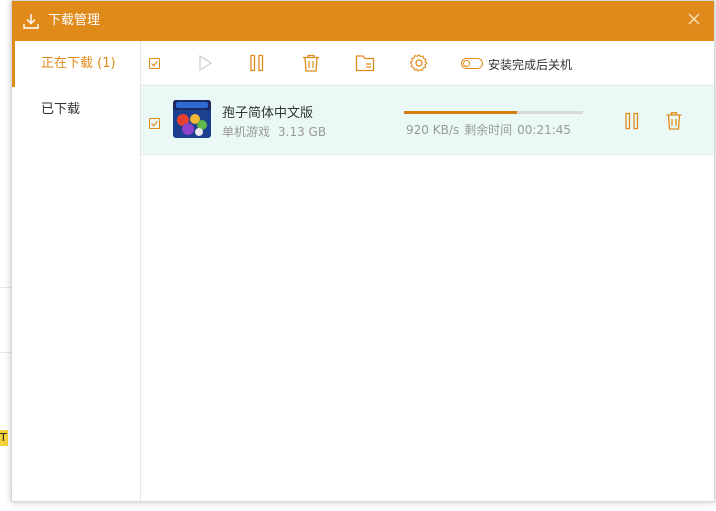 Image resolution: width=716 pixels, height=511 pixels. I want to click on row-pause-icon, so click(632, 121).